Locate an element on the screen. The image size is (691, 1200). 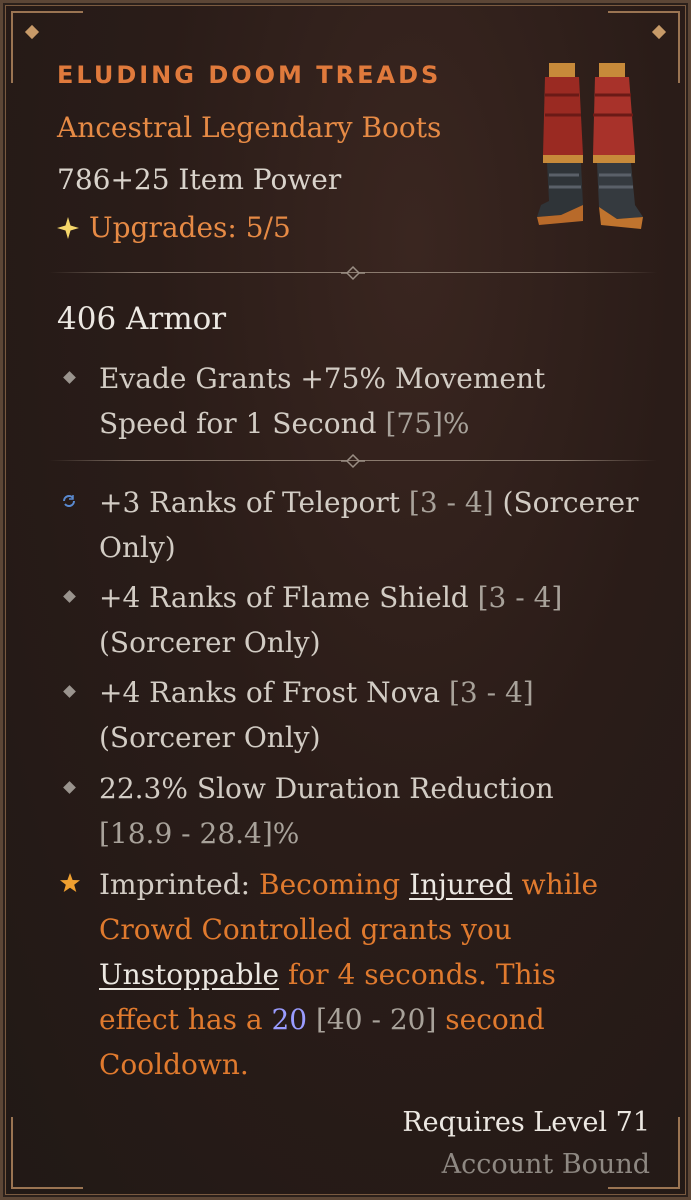
imprint-range: [40 - 20] is located at coordinates (372, 1019).